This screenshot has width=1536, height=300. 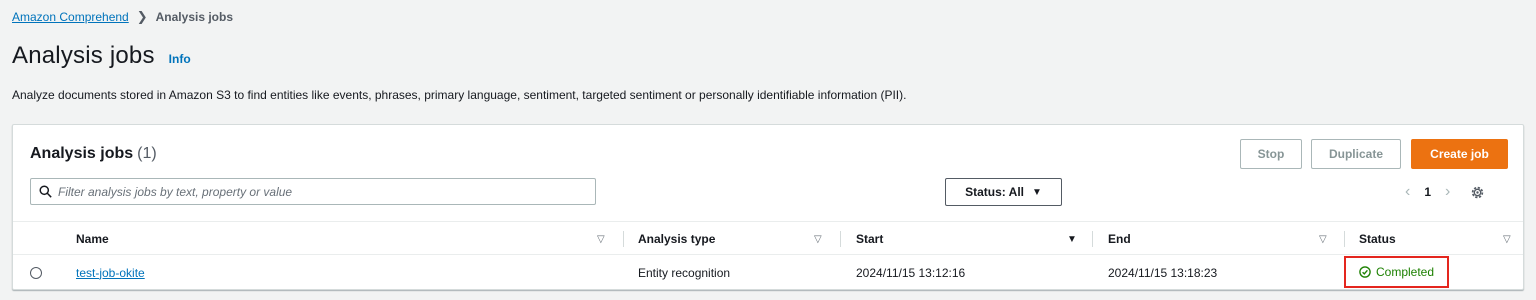 I want to click on status-filter-dropdown: Status: All ▼, so click(x=1003, y=192).